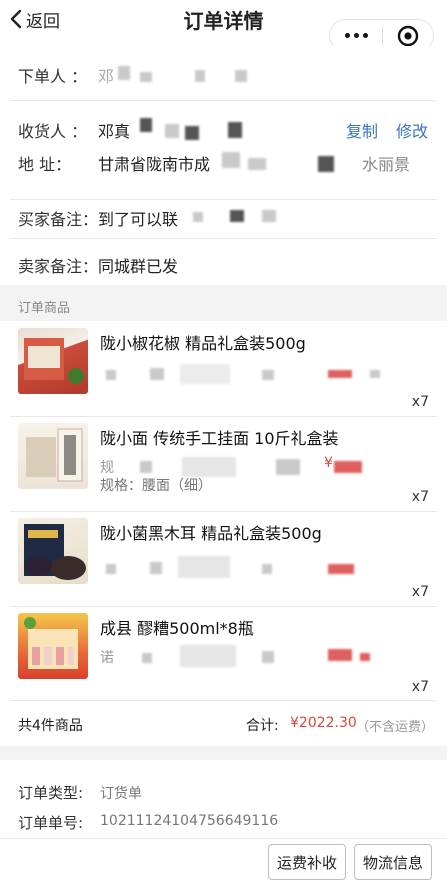 Image resolution: width=447 pixels, height=886 pixels. Describe the element at coordinates (393, 862) in the screenshot. I see `logistics-info-button: 物流信息` at that location.